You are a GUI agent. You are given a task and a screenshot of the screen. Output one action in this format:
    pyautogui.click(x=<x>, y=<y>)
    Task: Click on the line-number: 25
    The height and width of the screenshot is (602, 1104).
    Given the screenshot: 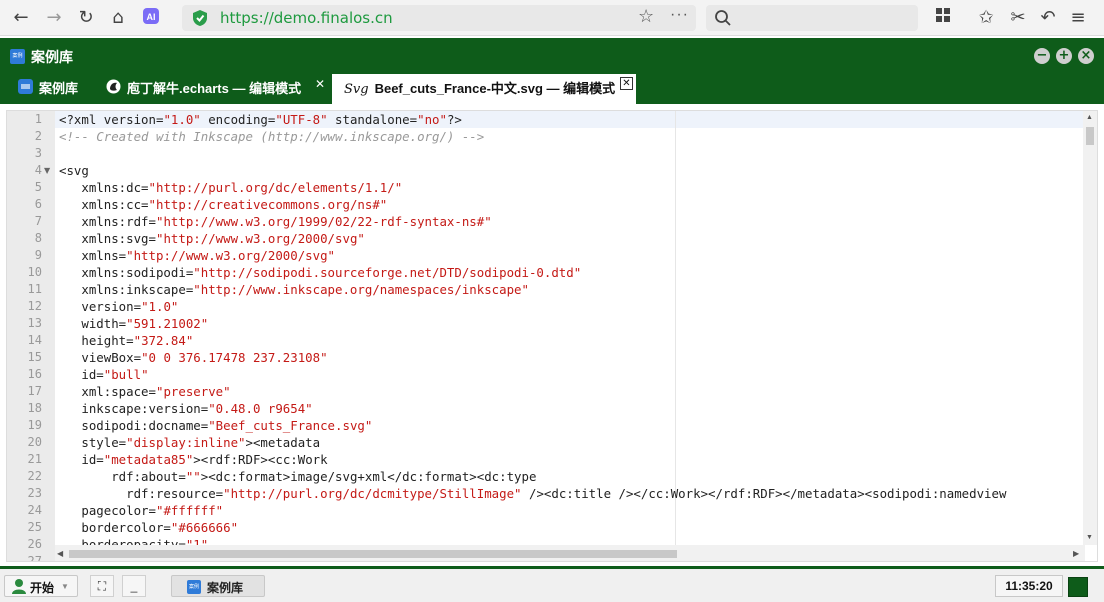 What is the action you would take?
    pyautogui.click(x=34, y=527)
    